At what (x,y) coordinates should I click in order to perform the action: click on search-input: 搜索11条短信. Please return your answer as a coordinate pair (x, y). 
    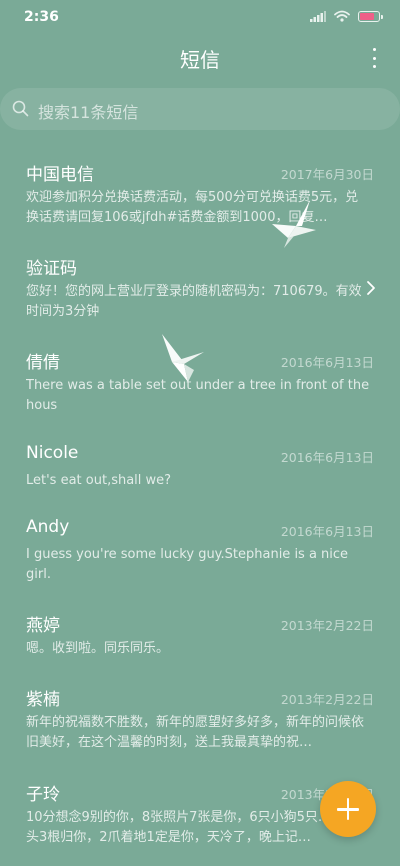
    Looking at the image, I should click on (200, 109).